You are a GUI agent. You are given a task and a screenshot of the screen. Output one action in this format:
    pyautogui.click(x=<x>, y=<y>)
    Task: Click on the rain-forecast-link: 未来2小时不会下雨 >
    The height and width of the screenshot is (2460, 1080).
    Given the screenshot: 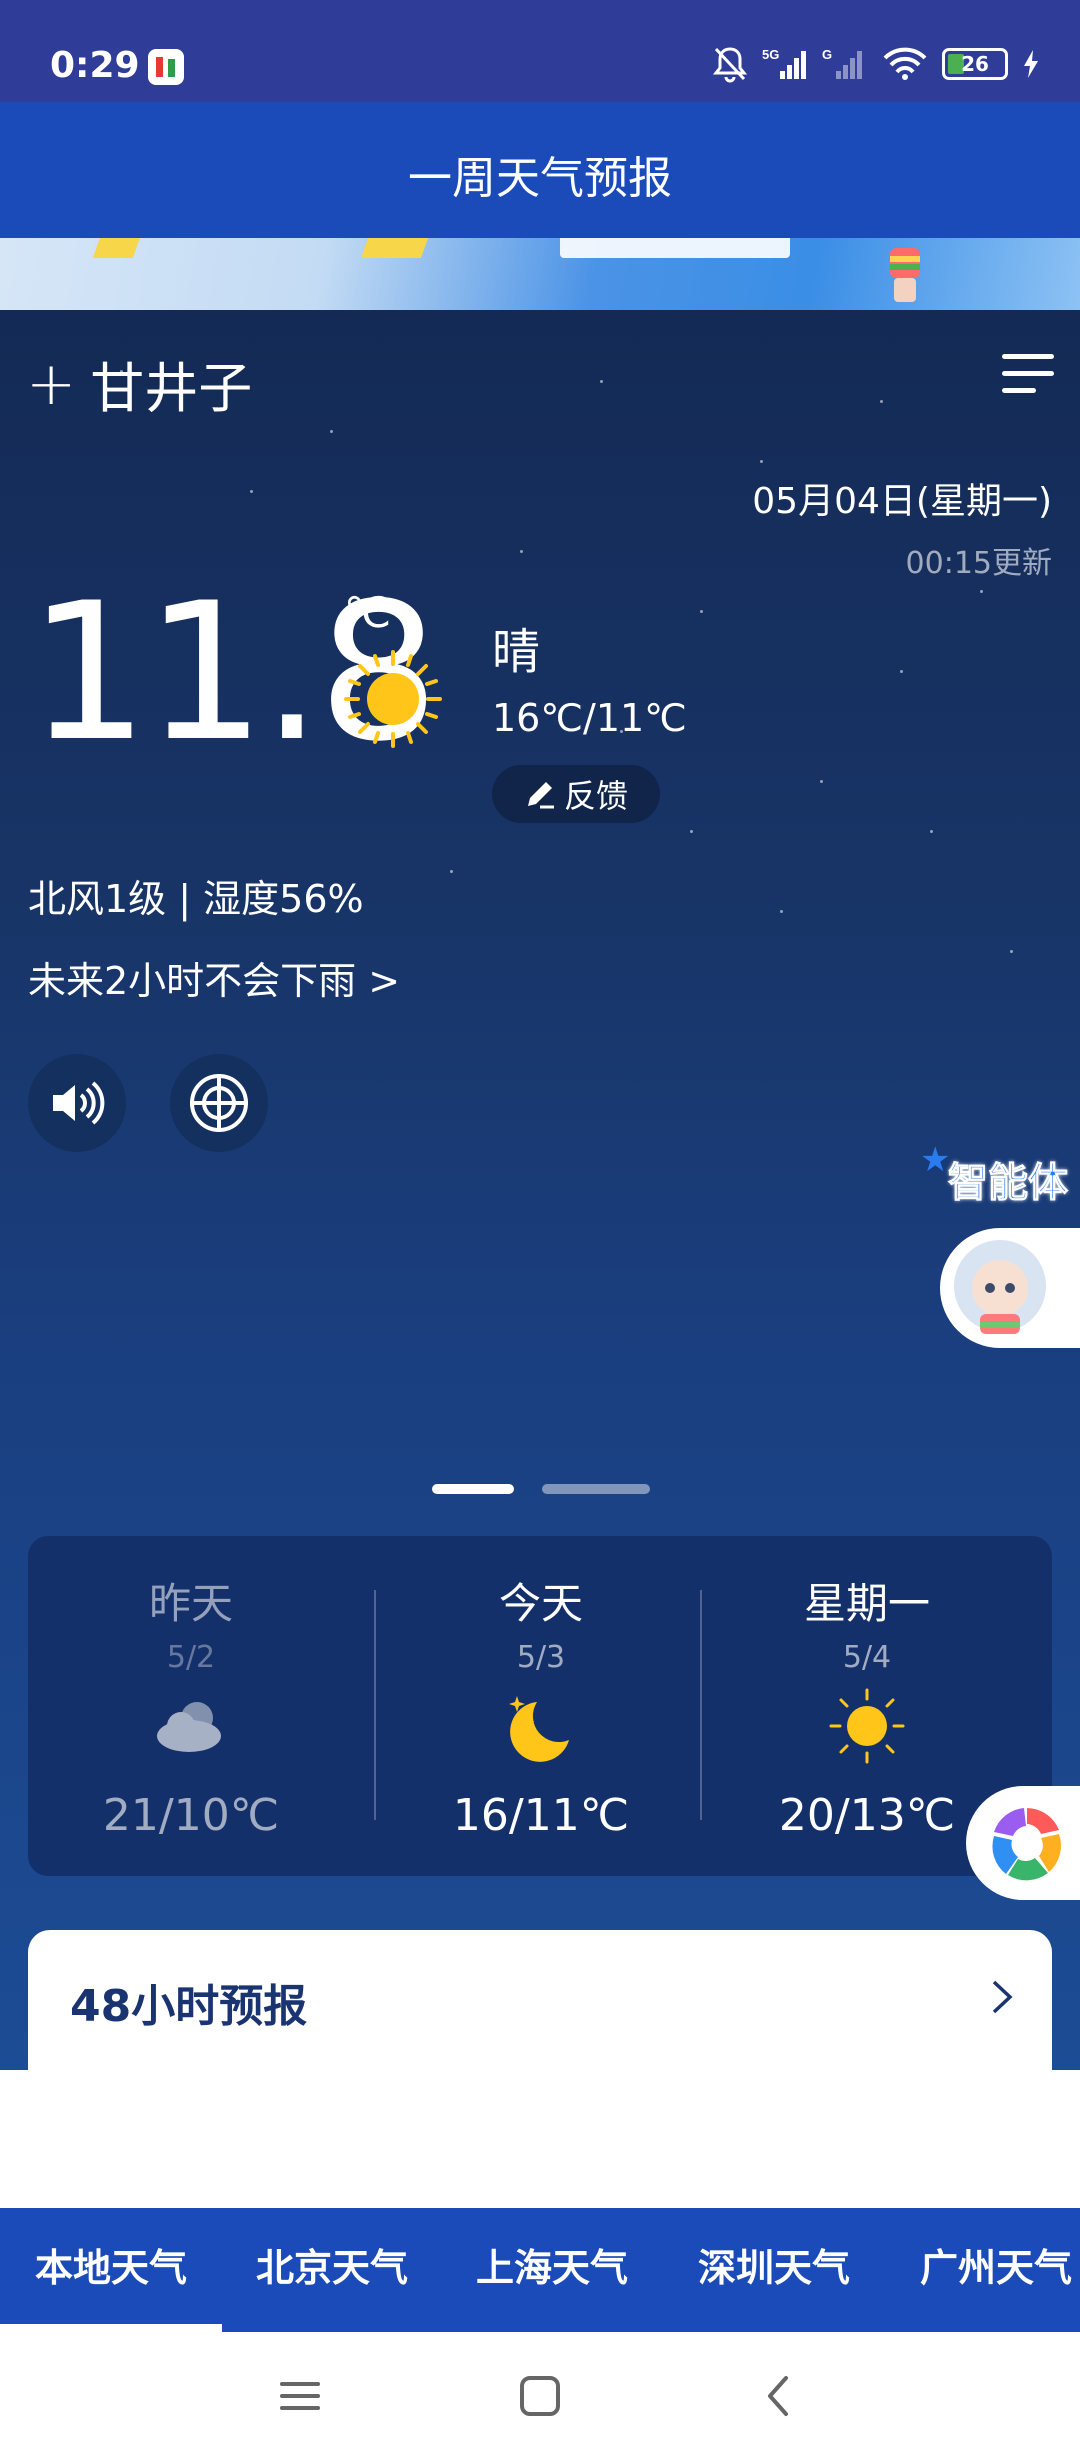 What is the action you would take?
    pyautogui.click(x=214, y=977)
    